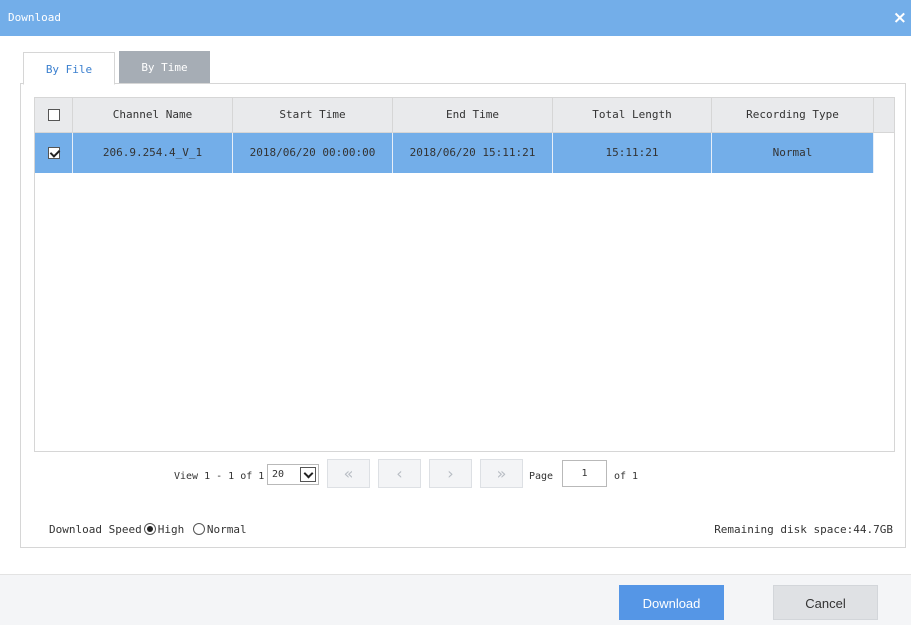 The height and width of the screenshot is (625, 911). I want to click on cell-channel-name: 206.9.254.4_V_1, so click(153, 153).